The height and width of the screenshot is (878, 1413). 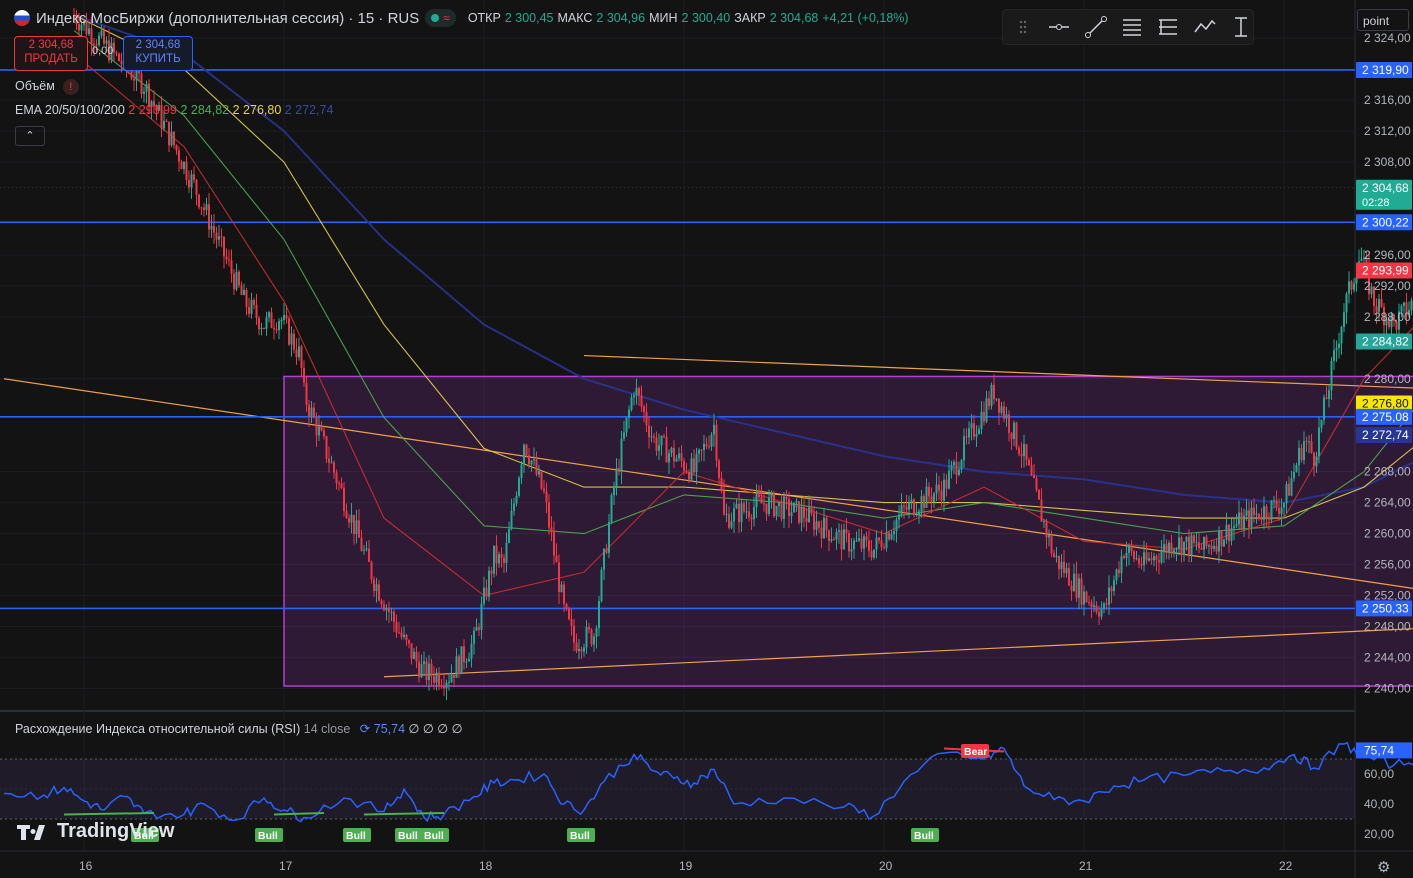 I want to click on parallel-channel-tool-icon, so click(x=1168, y=27).